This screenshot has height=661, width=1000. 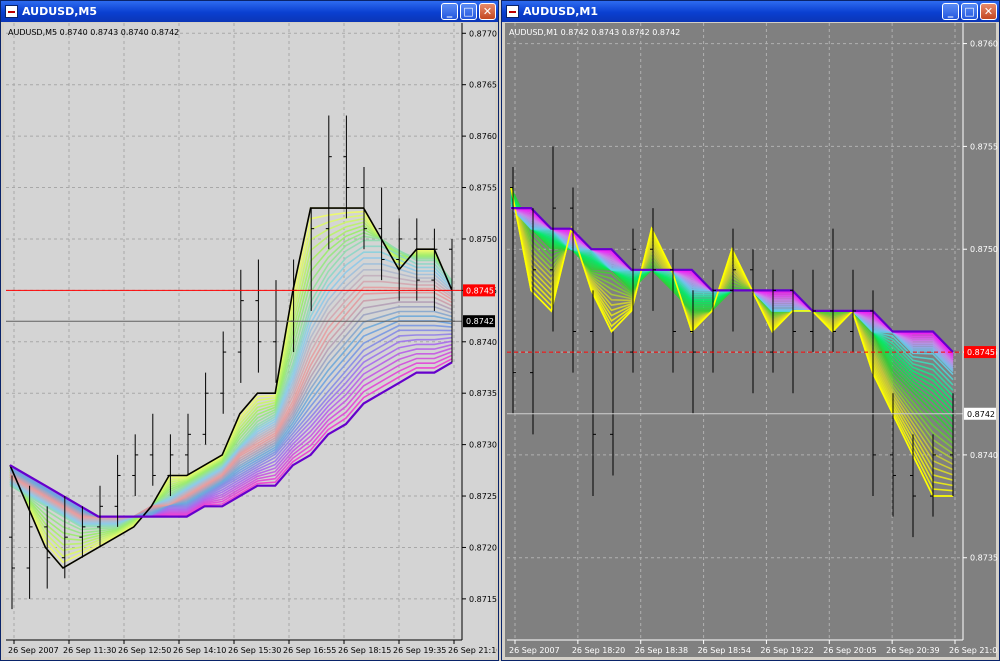 What do you see at coordinates (483, 599) in the screenshot?
I see `y-tick-label: 0.8715` at bounding box center [483, 599].